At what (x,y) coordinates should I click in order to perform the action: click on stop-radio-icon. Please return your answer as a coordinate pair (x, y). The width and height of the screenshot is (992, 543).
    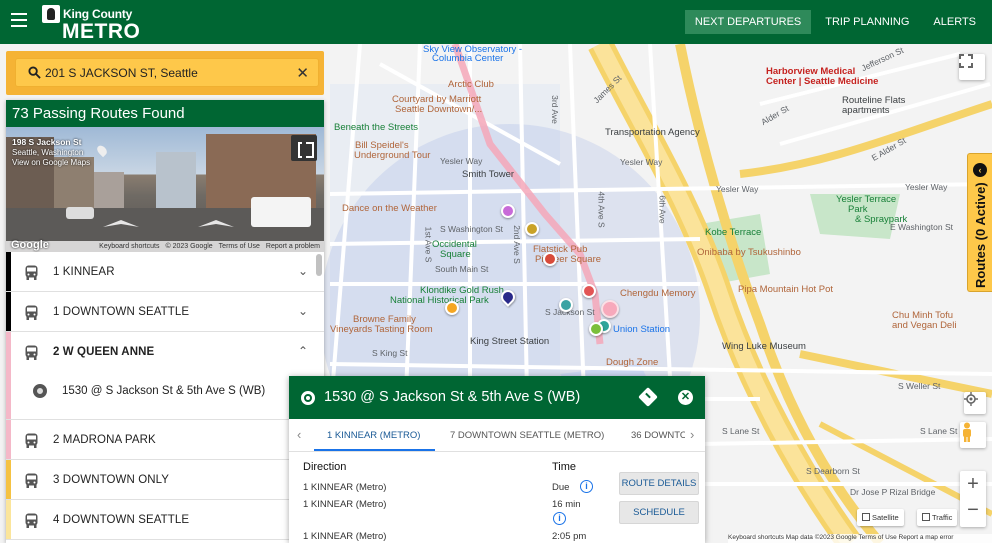
    Looking at the image, I should click on (40, 391).